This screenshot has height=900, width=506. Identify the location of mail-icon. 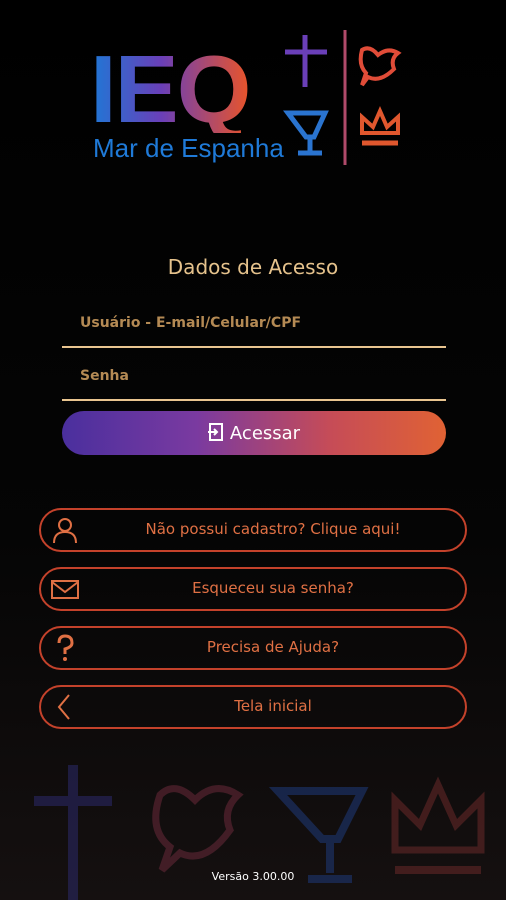
(65, 589).